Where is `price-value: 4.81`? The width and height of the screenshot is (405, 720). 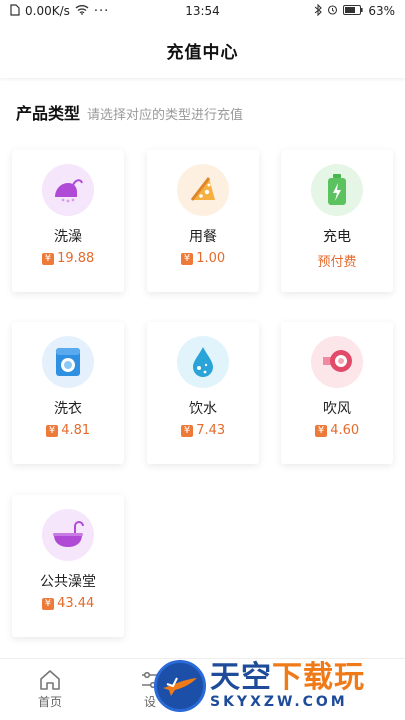
price-value: 4.81 is located at coordinates (76, 430).